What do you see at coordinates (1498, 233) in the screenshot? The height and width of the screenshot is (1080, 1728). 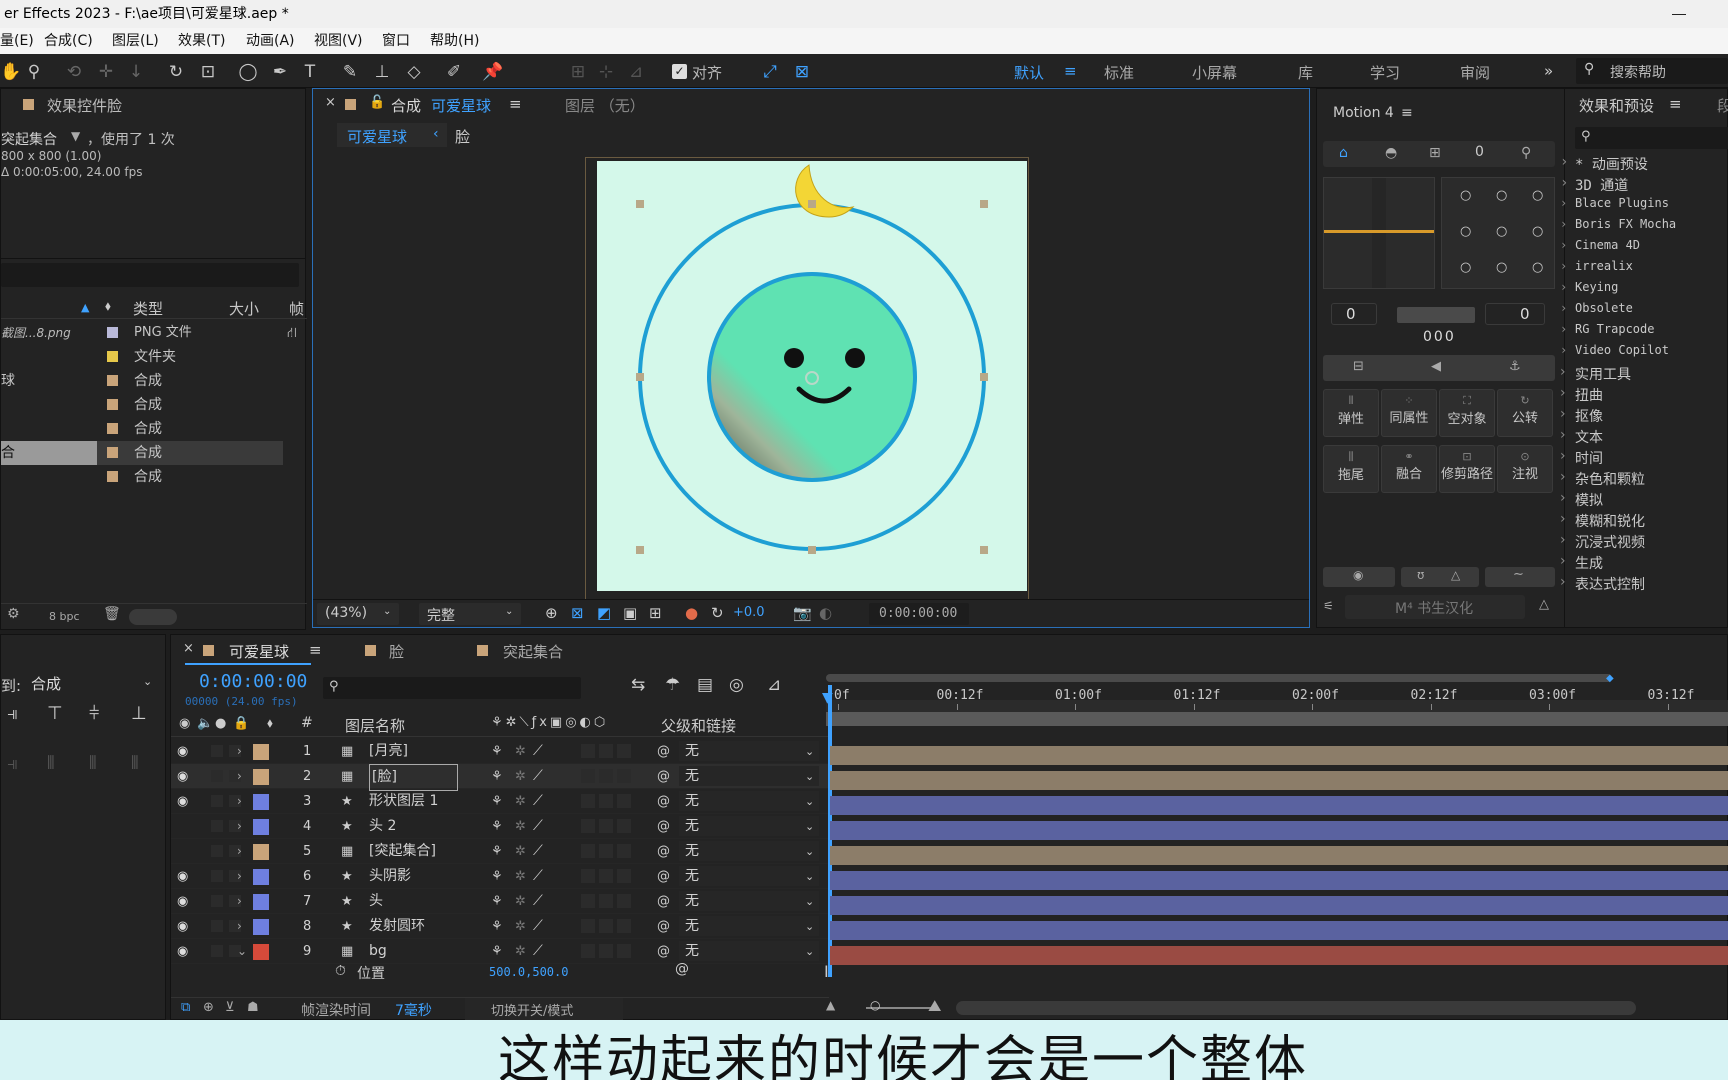 I see `anchor-grid: ○ ○ ○ ○ ○ ○ ○ ○ ○` at bounding box center [1498, 233].